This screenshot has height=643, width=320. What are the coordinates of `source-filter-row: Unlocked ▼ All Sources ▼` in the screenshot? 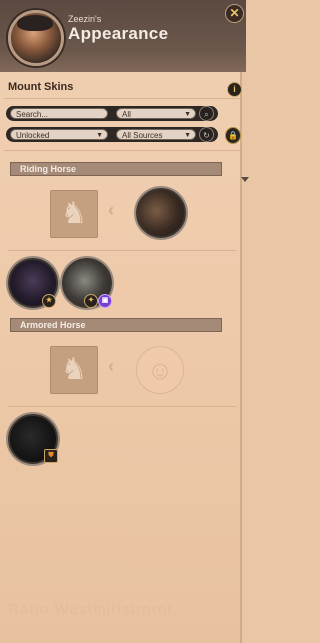 It's located at (112, 134).